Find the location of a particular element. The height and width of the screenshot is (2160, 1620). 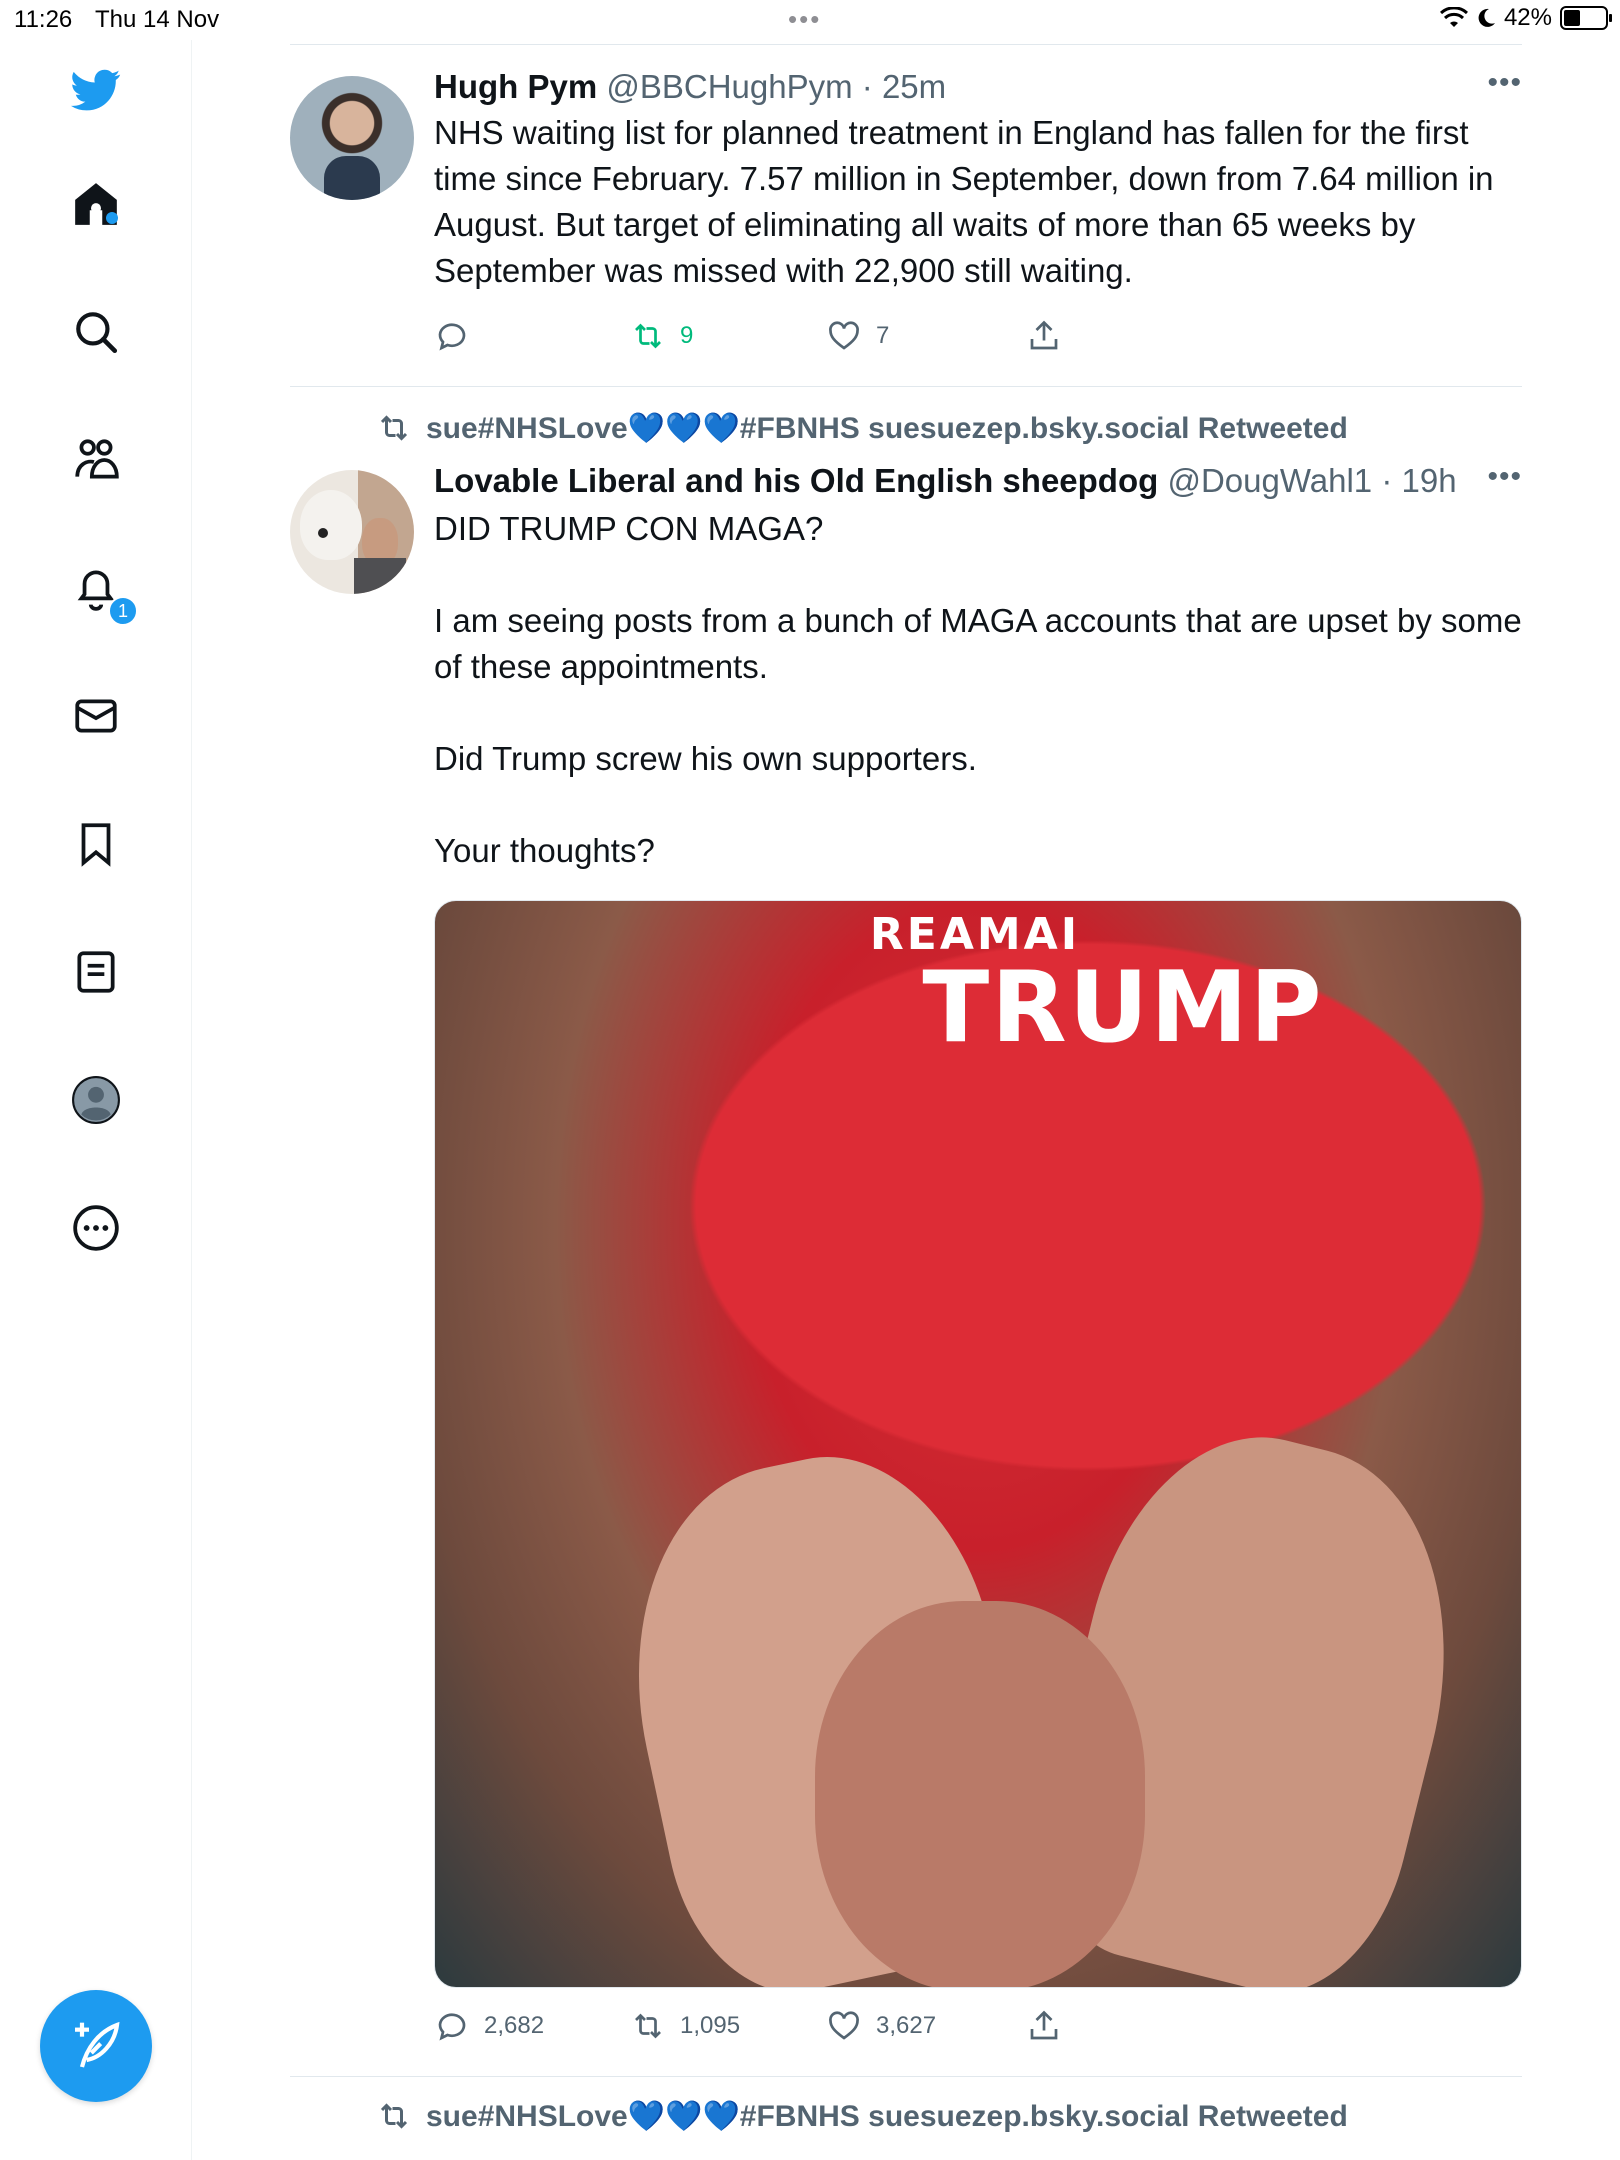

home-unread-dot is located at coordinates (112, 218).